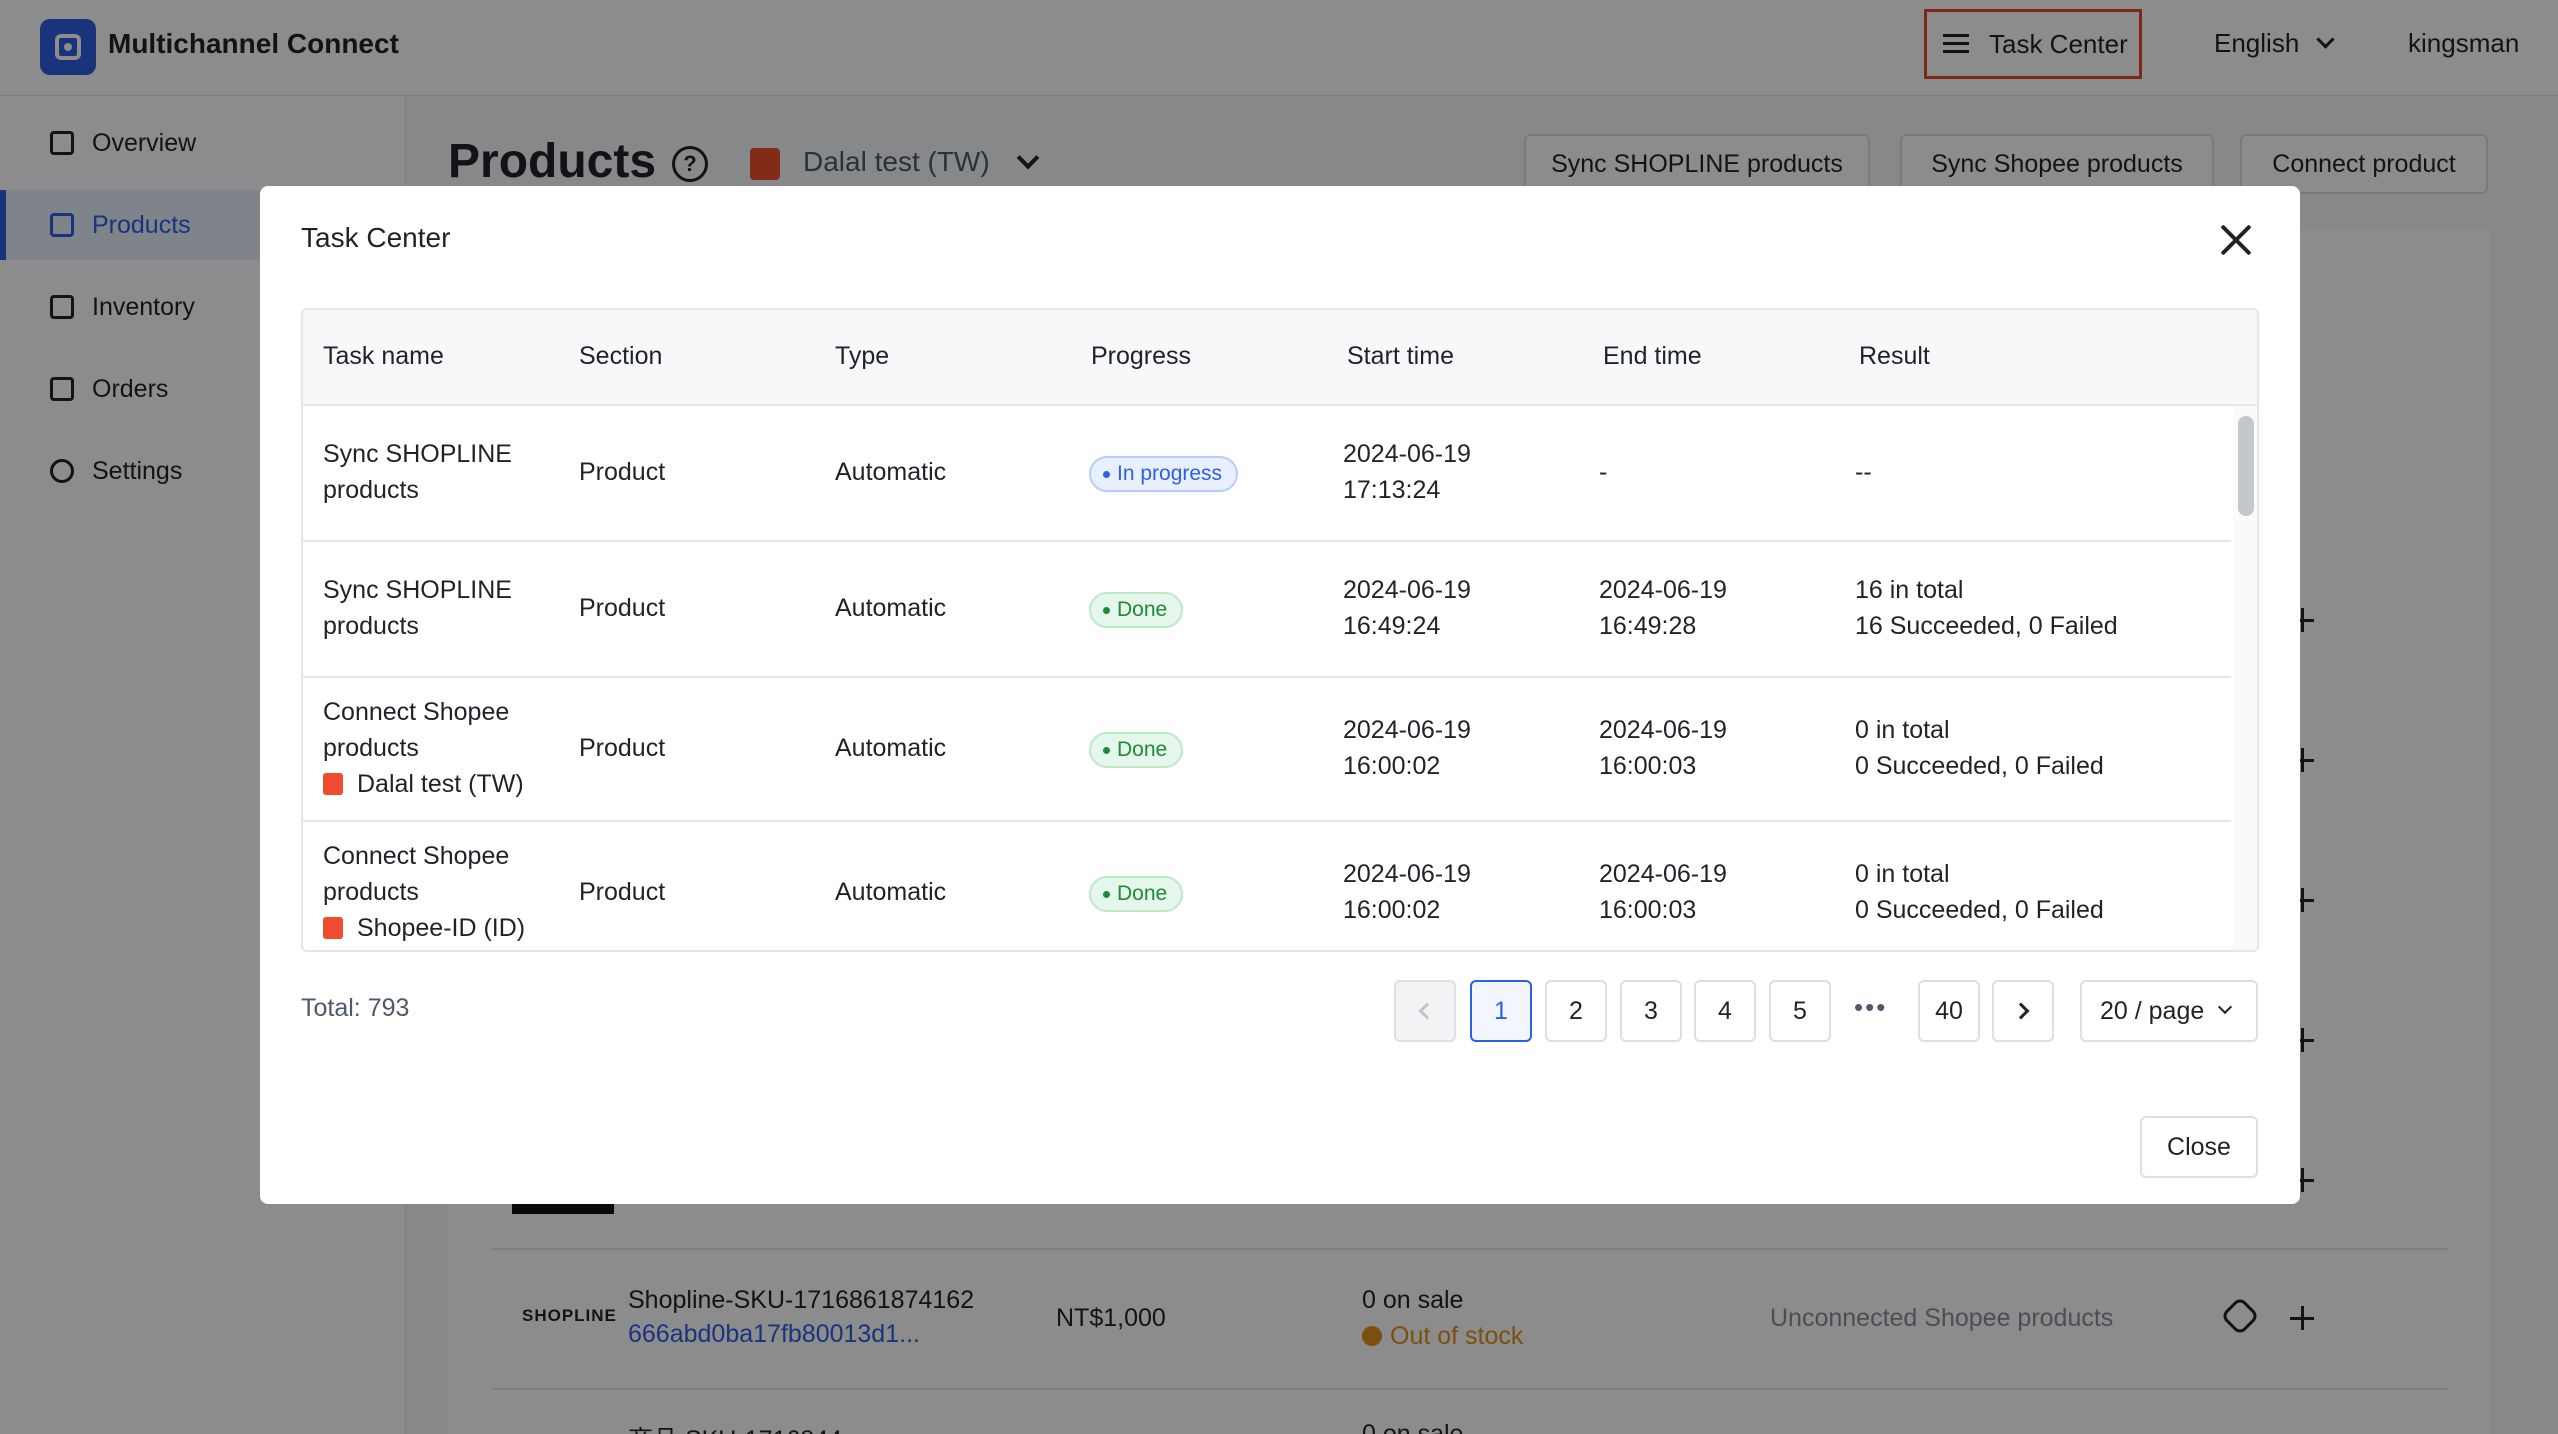 The width and height of the screenshot is (2558, 1434). I want to click on page-size-select: 20 / page, so click(2169, 1011).